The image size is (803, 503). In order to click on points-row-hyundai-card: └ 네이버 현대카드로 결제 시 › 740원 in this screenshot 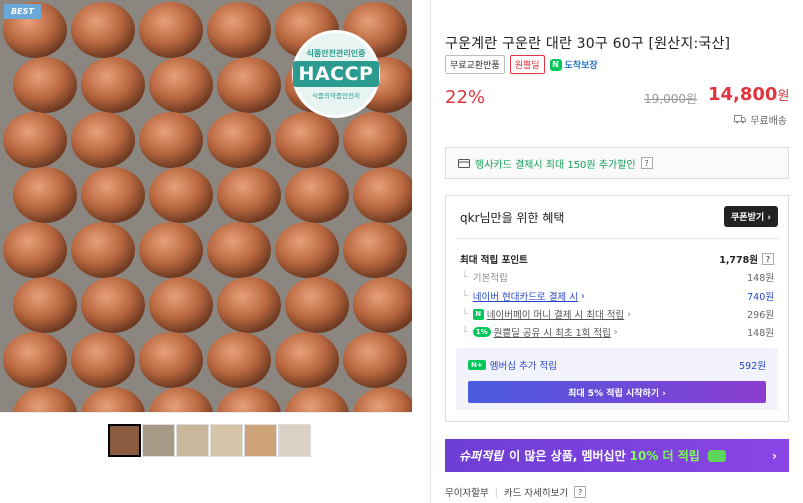, I will do `click(617, 296)`.